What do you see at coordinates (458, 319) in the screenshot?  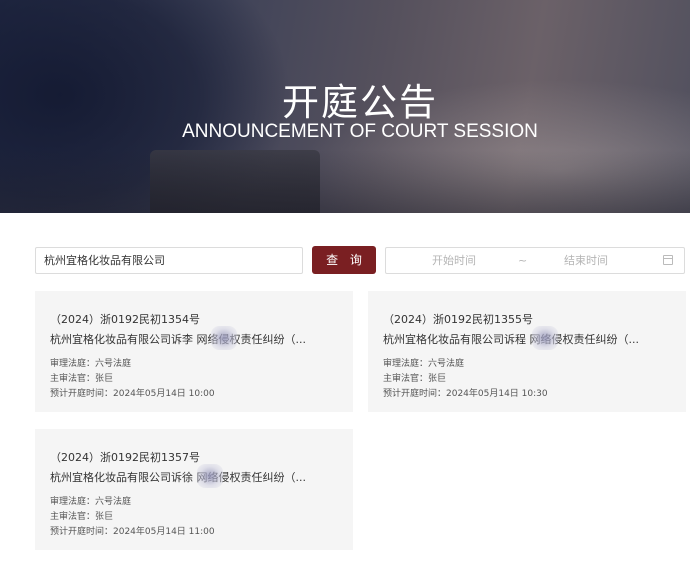 I see `case-number: （2024）浙0192民初1355号` at bounding box center [458, 319].